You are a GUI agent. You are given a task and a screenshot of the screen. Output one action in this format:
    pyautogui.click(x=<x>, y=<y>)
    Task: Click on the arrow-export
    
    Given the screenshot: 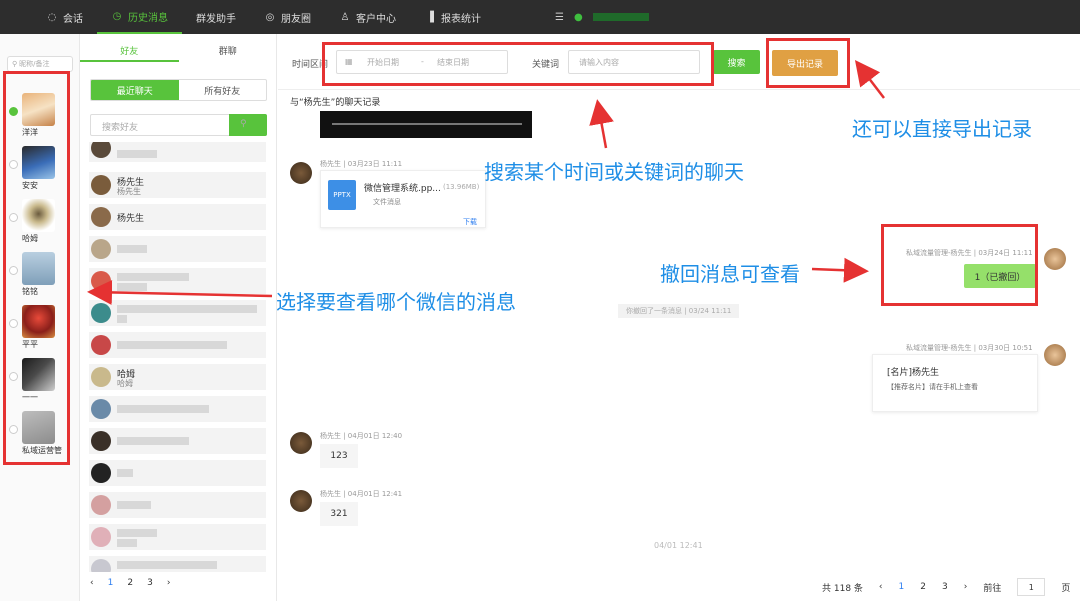 What is the action you would take?
    pyautogui.click(x=869, y=79)
    